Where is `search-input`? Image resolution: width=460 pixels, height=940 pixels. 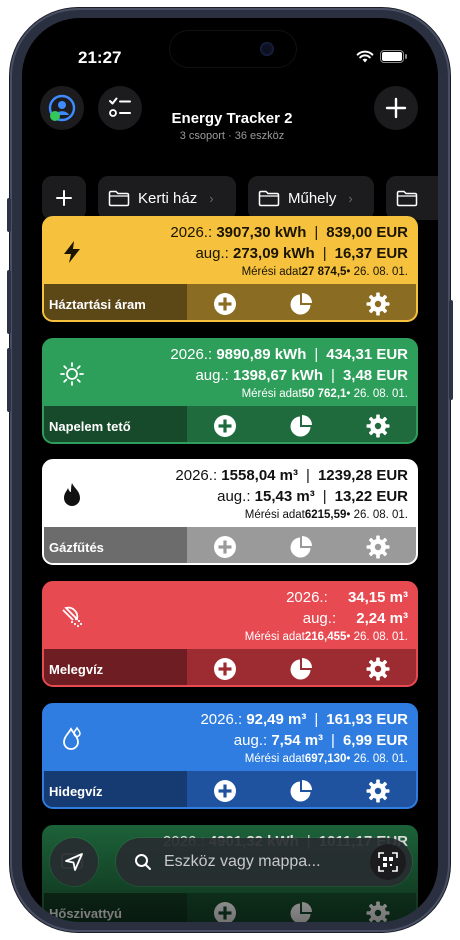 search-input is located at coordinates (259, 862).